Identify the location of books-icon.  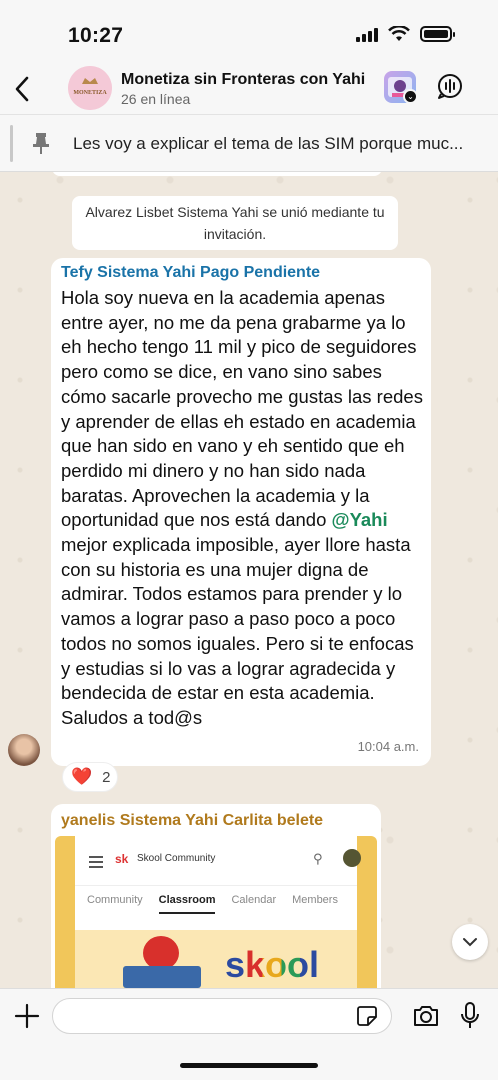
(162, 977).